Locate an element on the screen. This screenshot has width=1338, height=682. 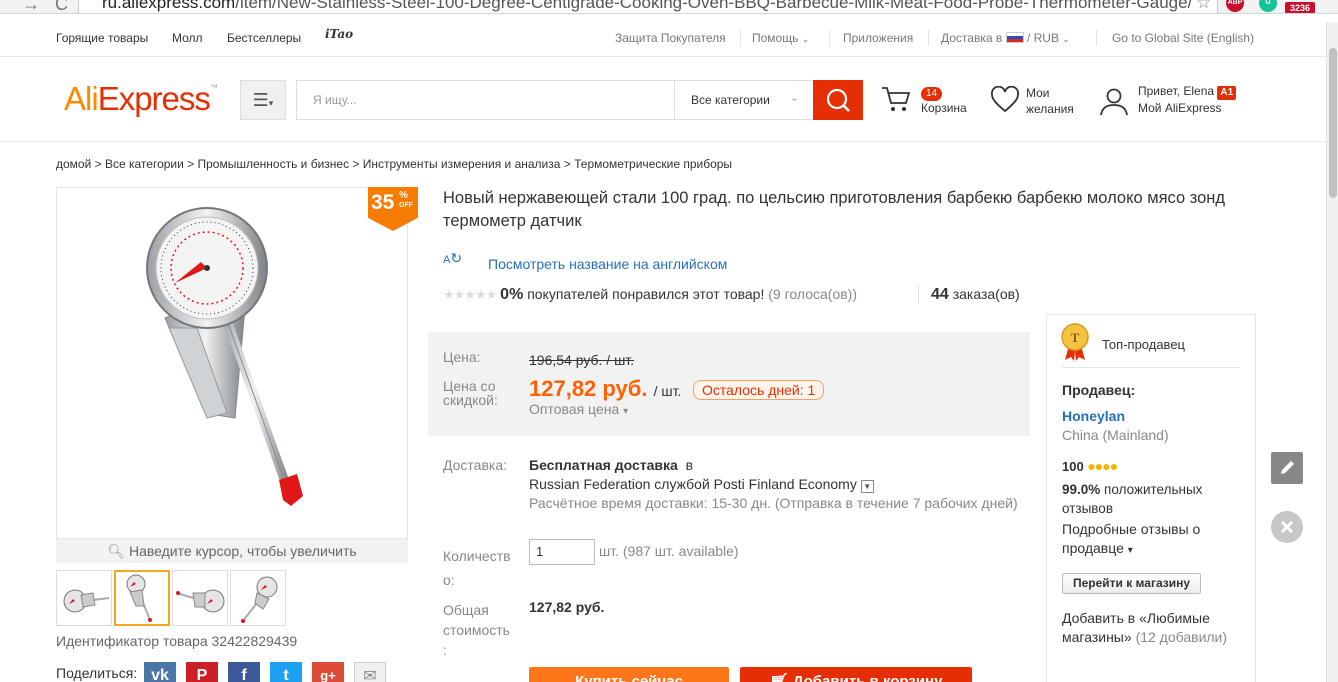
rating-stars-icon: ★★★★★ is located at coordinates (470, 294).